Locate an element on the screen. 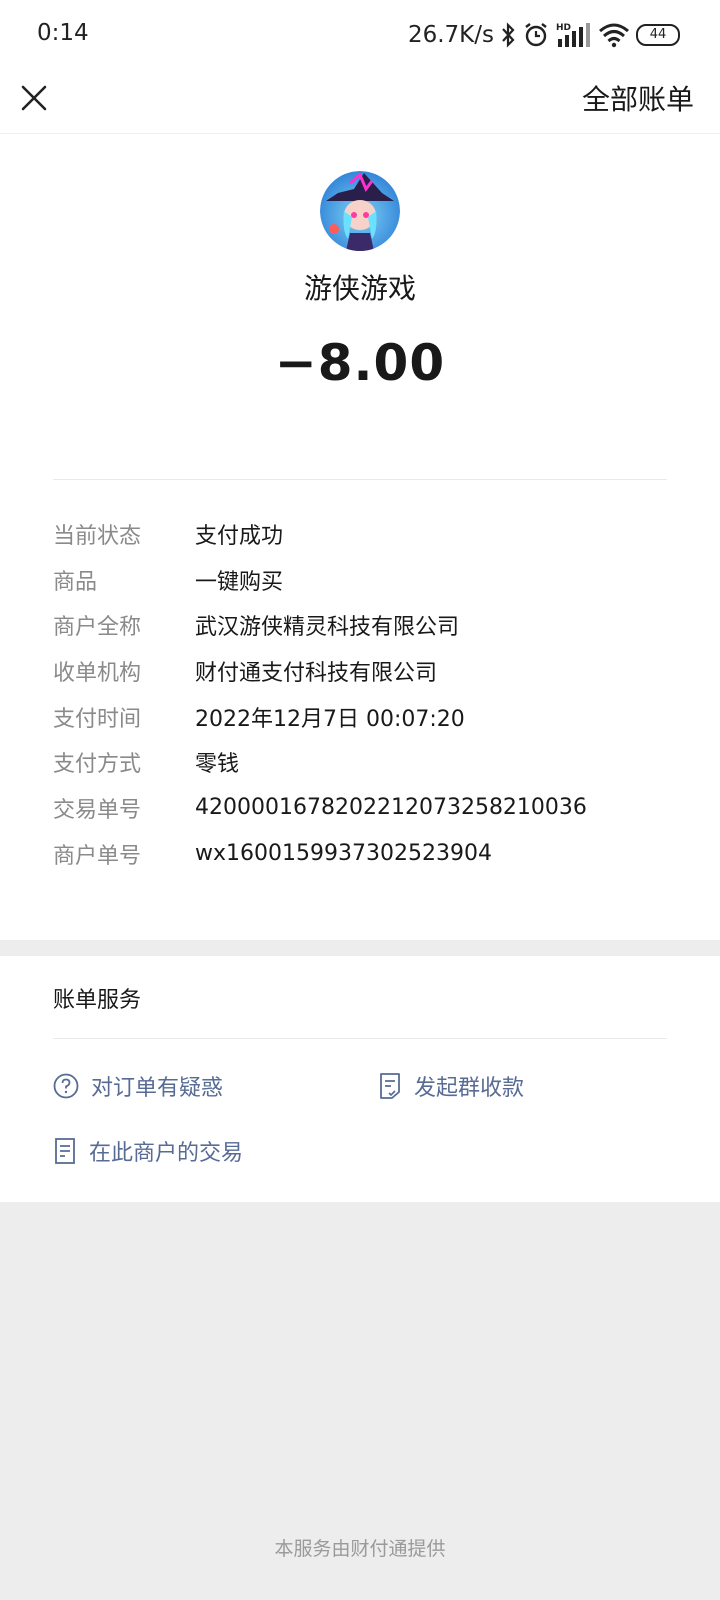 Image resolution: width=720 pixels, height=1600 pixels. merchant-transactions-link: 在此商户的交易 is located at coordinates (148, 1151).